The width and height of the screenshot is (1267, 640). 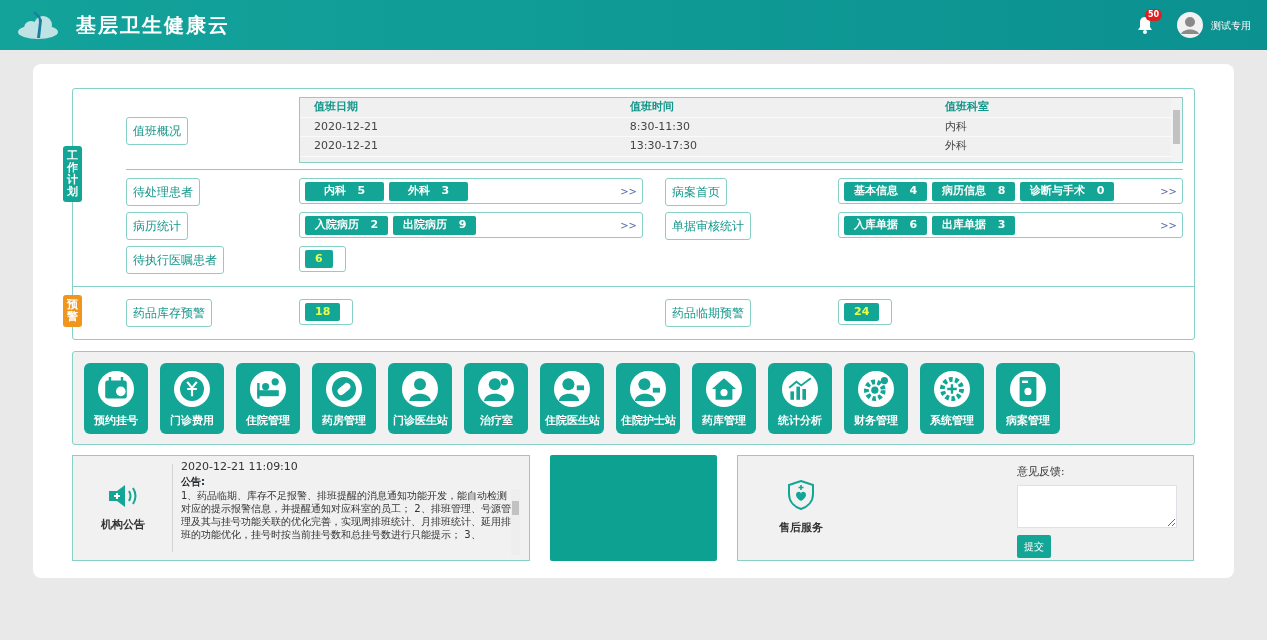 What do you see at coordinates (696, 192) in the screenshot?
I see `section-label: 病案首页` at bounding box center [696, 192].